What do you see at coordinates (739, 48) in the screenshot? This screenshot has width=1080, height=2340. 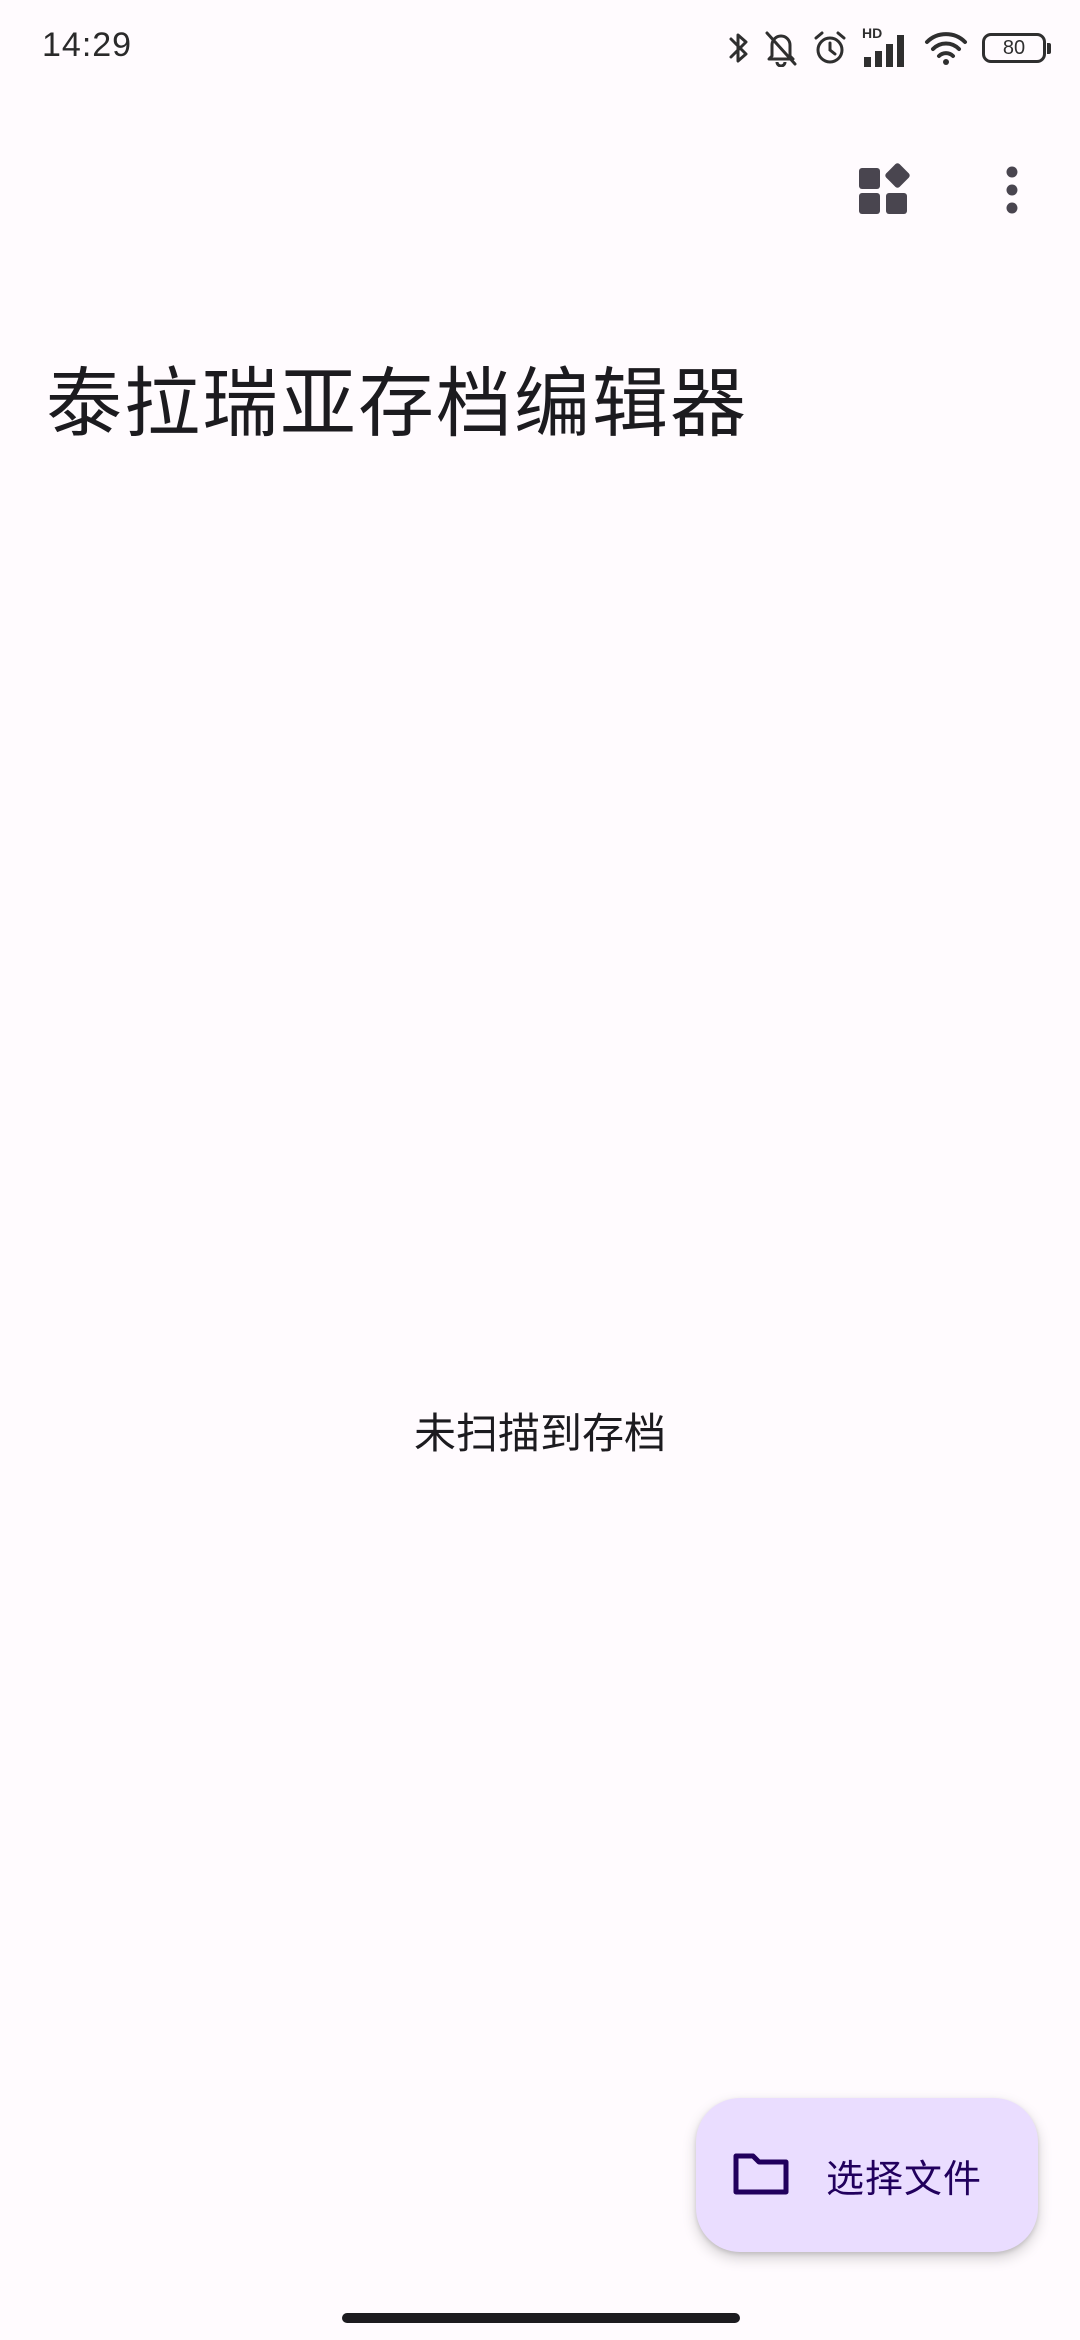 I see `bluetooth-icon` at bounding box center [739, 48].